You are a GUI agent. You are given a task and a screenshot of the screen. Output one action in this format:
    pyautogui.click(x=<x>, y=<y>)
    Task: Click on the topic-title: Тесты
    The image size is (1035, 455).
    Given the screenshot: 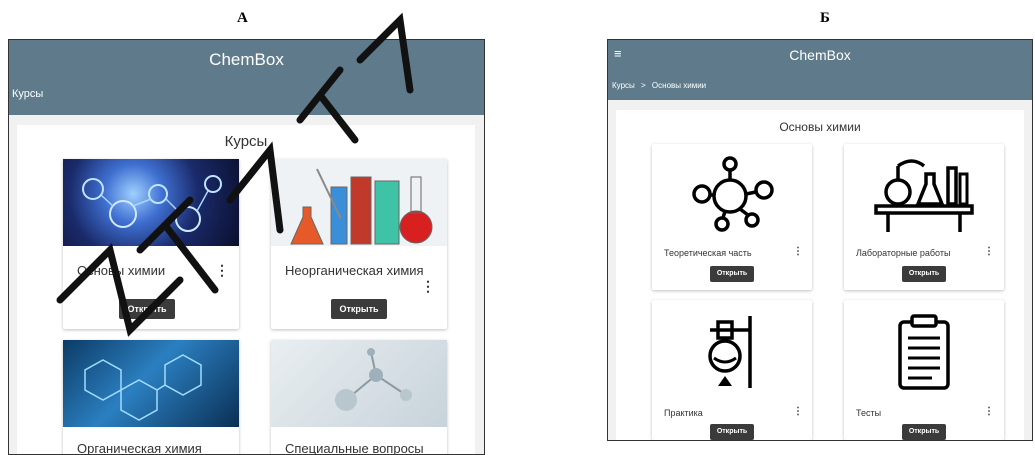 What is the action you would take?
    pyautogui.click(x=869, y=413)
    